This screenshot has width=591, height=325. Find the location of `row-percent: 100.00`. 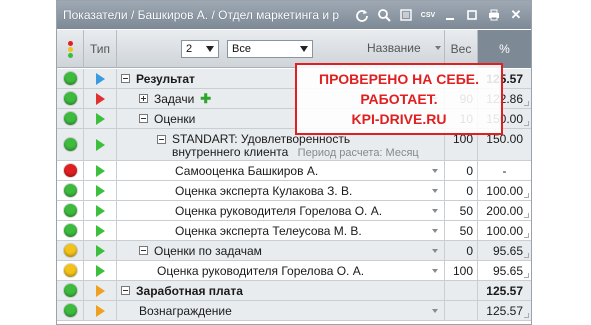

row-percent: 100.00 is located at coordinates (504, 190).